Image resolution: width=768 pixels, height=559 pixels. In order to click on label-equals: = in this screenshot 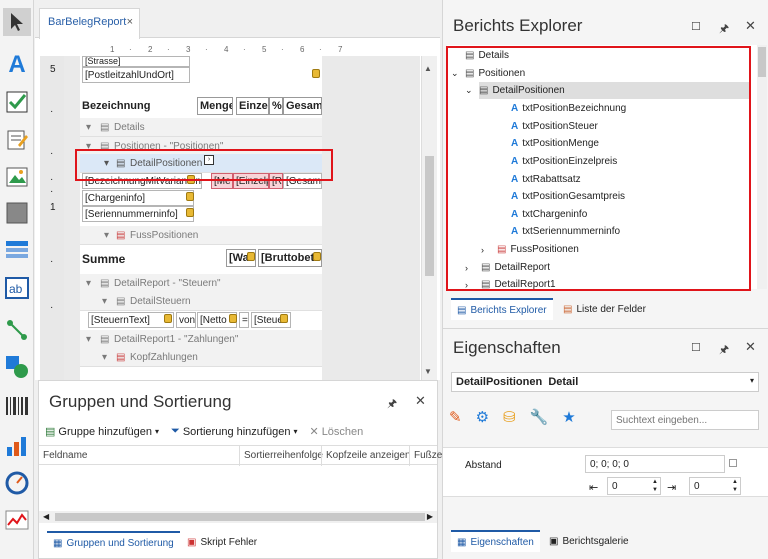, I will do `click(244, 320)`.